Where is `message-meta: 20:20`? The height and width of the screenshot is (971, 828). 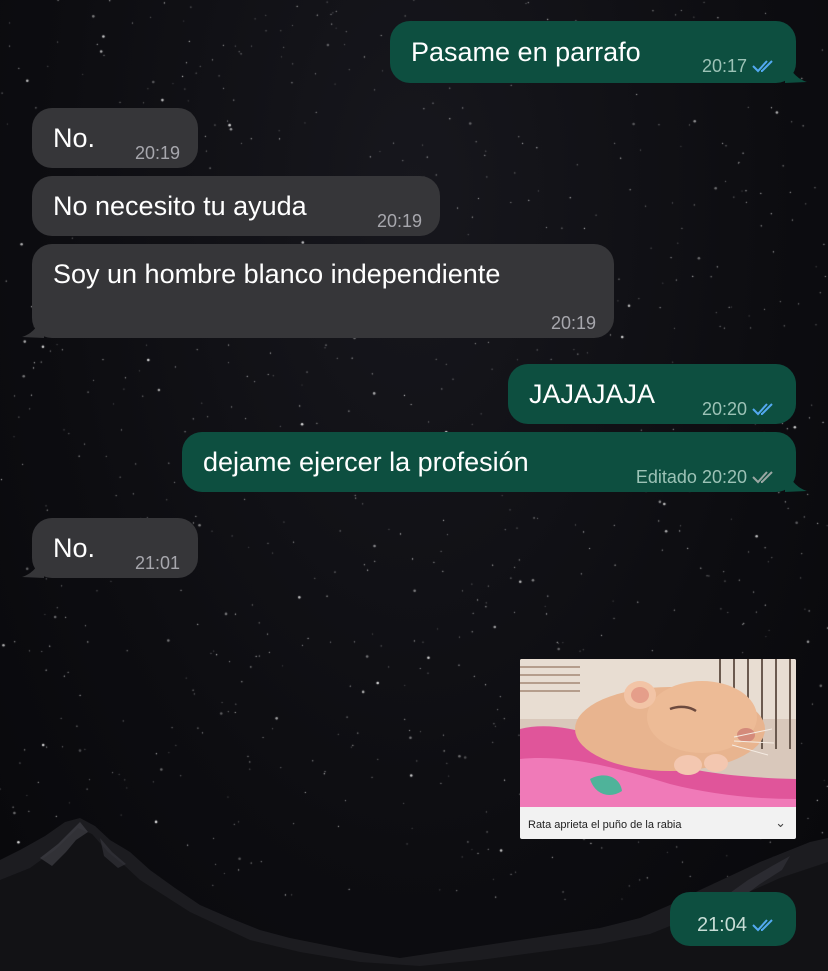 message-meta: 20:20 is located at coordinates (740, 409).